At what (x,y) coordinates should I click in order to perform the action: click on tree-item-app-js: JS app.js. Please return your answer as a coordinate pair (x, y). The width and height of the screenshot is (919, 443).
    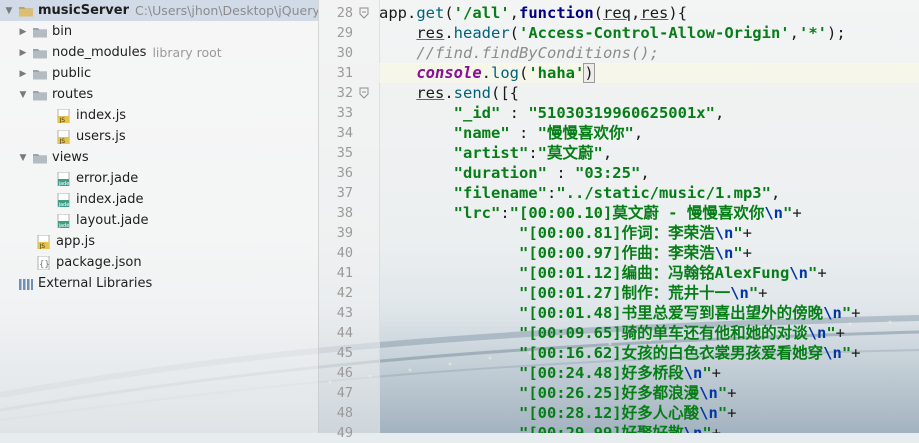
    Looking at the image, I should click on (159, 241).